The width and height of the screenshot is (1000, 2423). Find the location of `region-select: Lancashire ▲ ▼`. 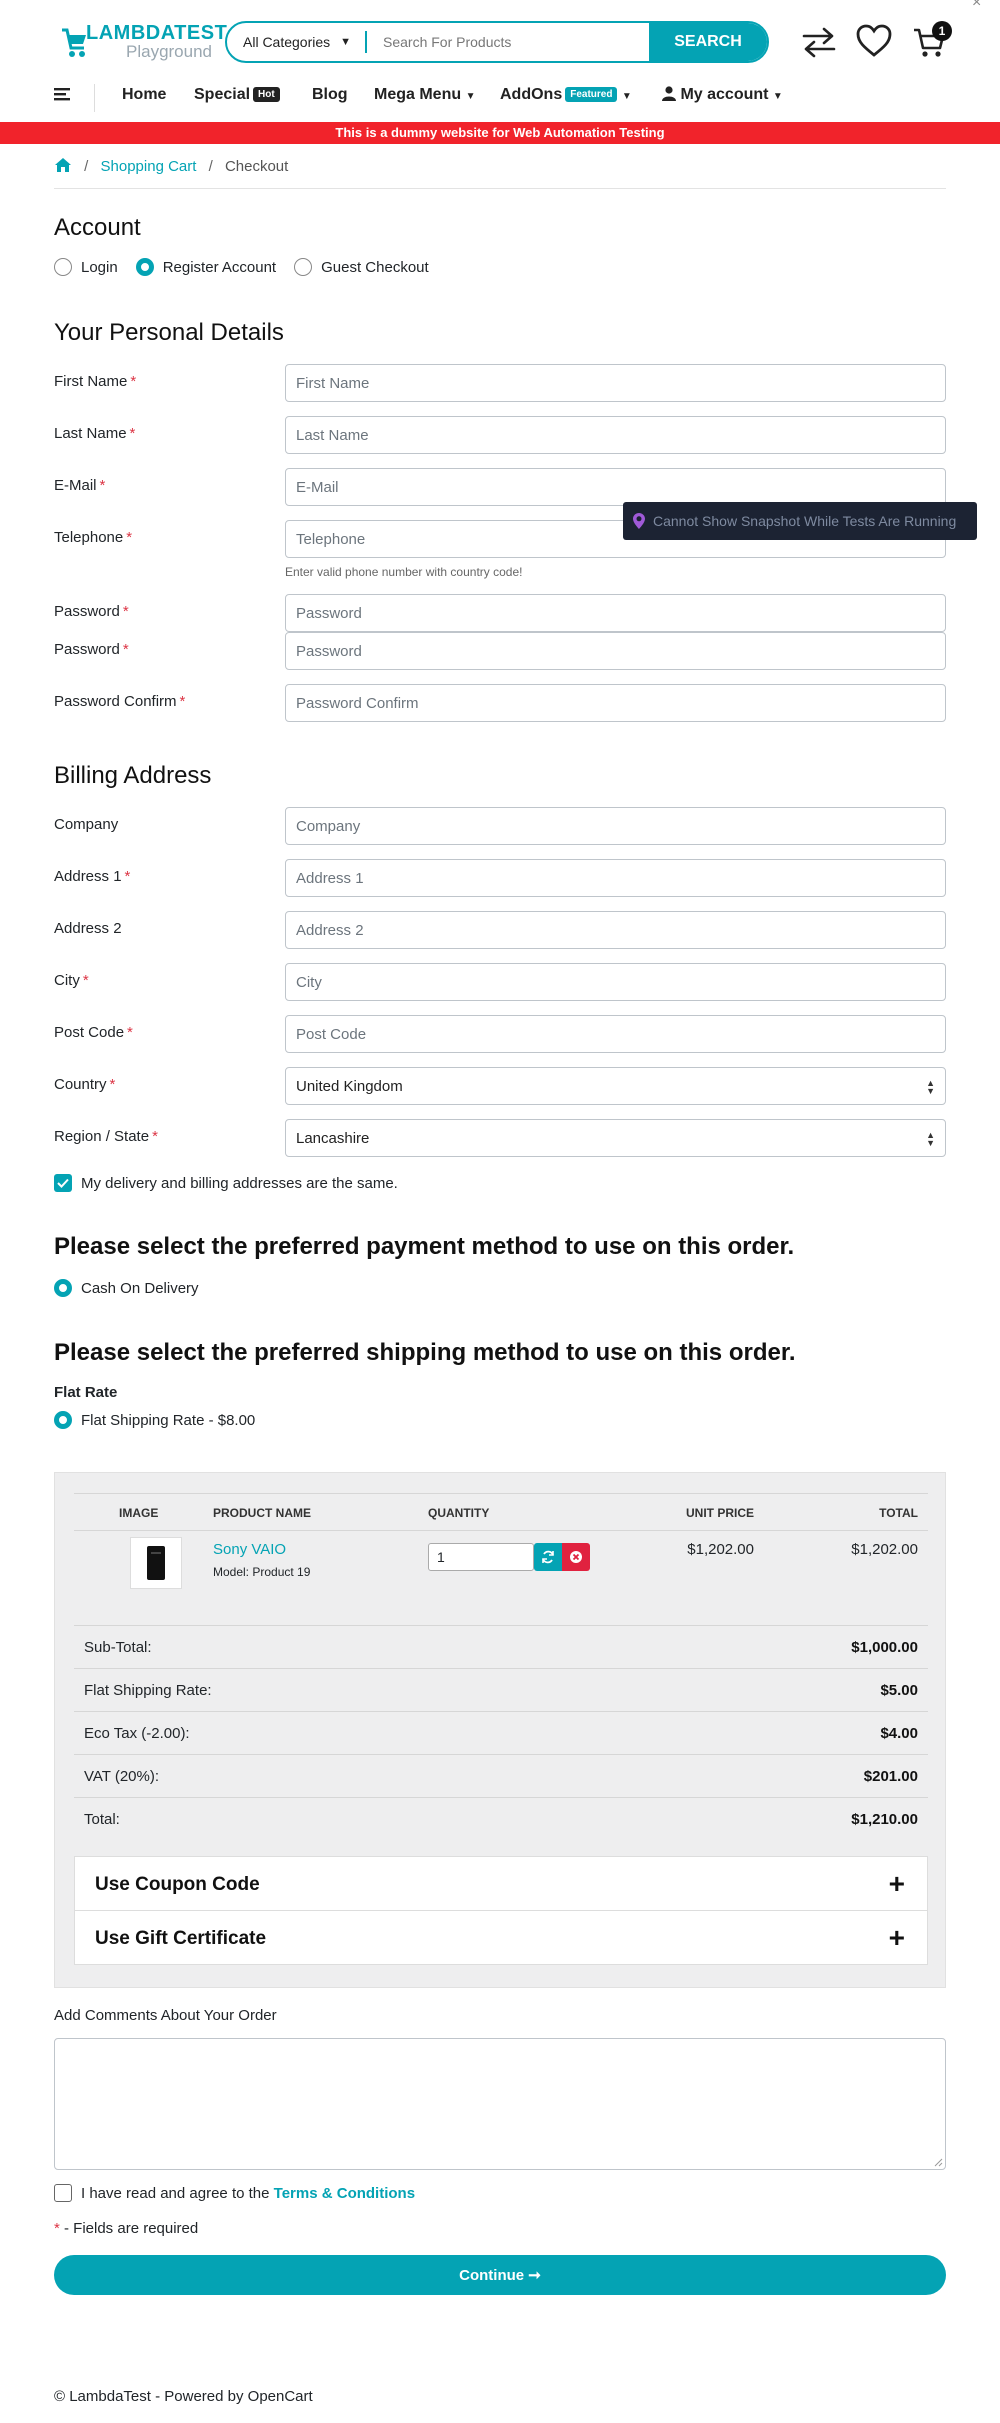

region-select: Lancashire ▲ ▼ is located at coordinates (615, 1138).